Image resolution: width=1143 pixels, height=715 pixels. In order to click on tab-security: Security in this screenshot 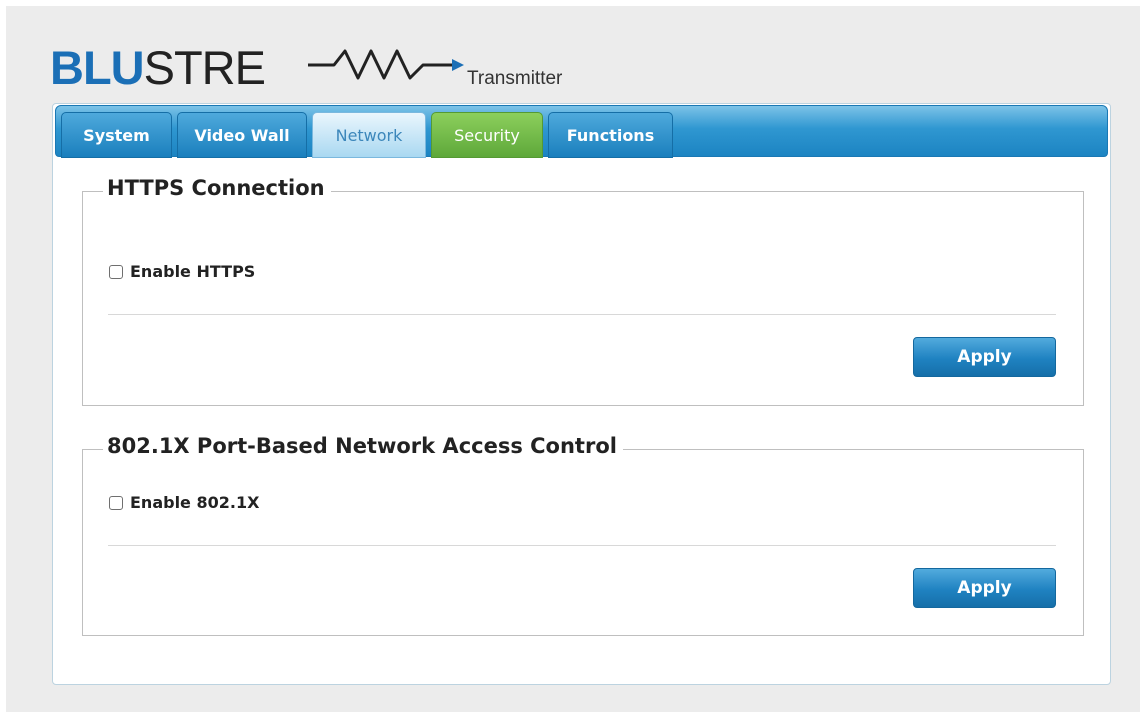, I will do `click(487, 135)`.